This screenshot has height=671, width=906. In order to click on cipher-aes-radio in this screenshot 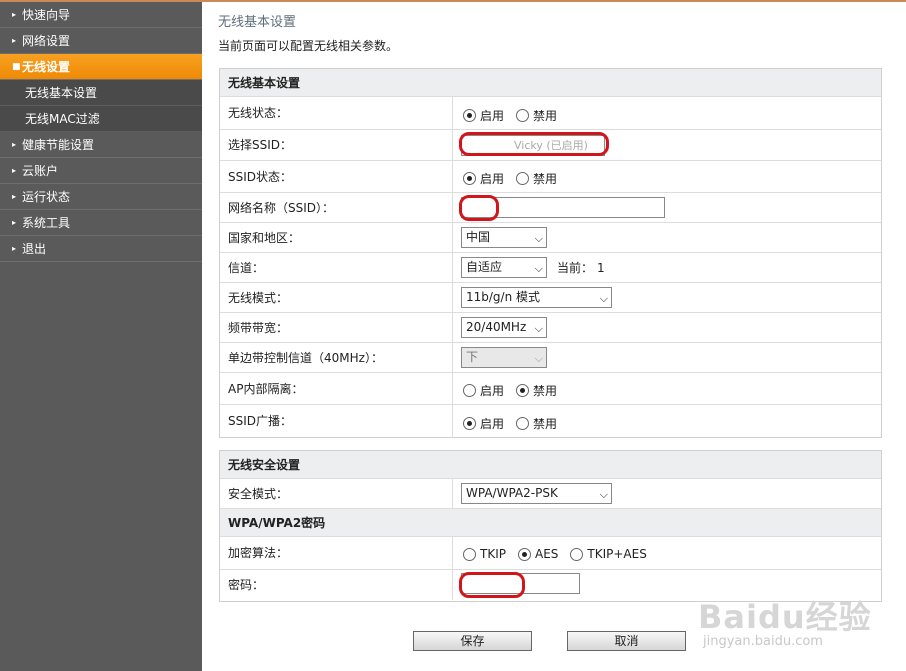, I will do `click(524, 554)`.